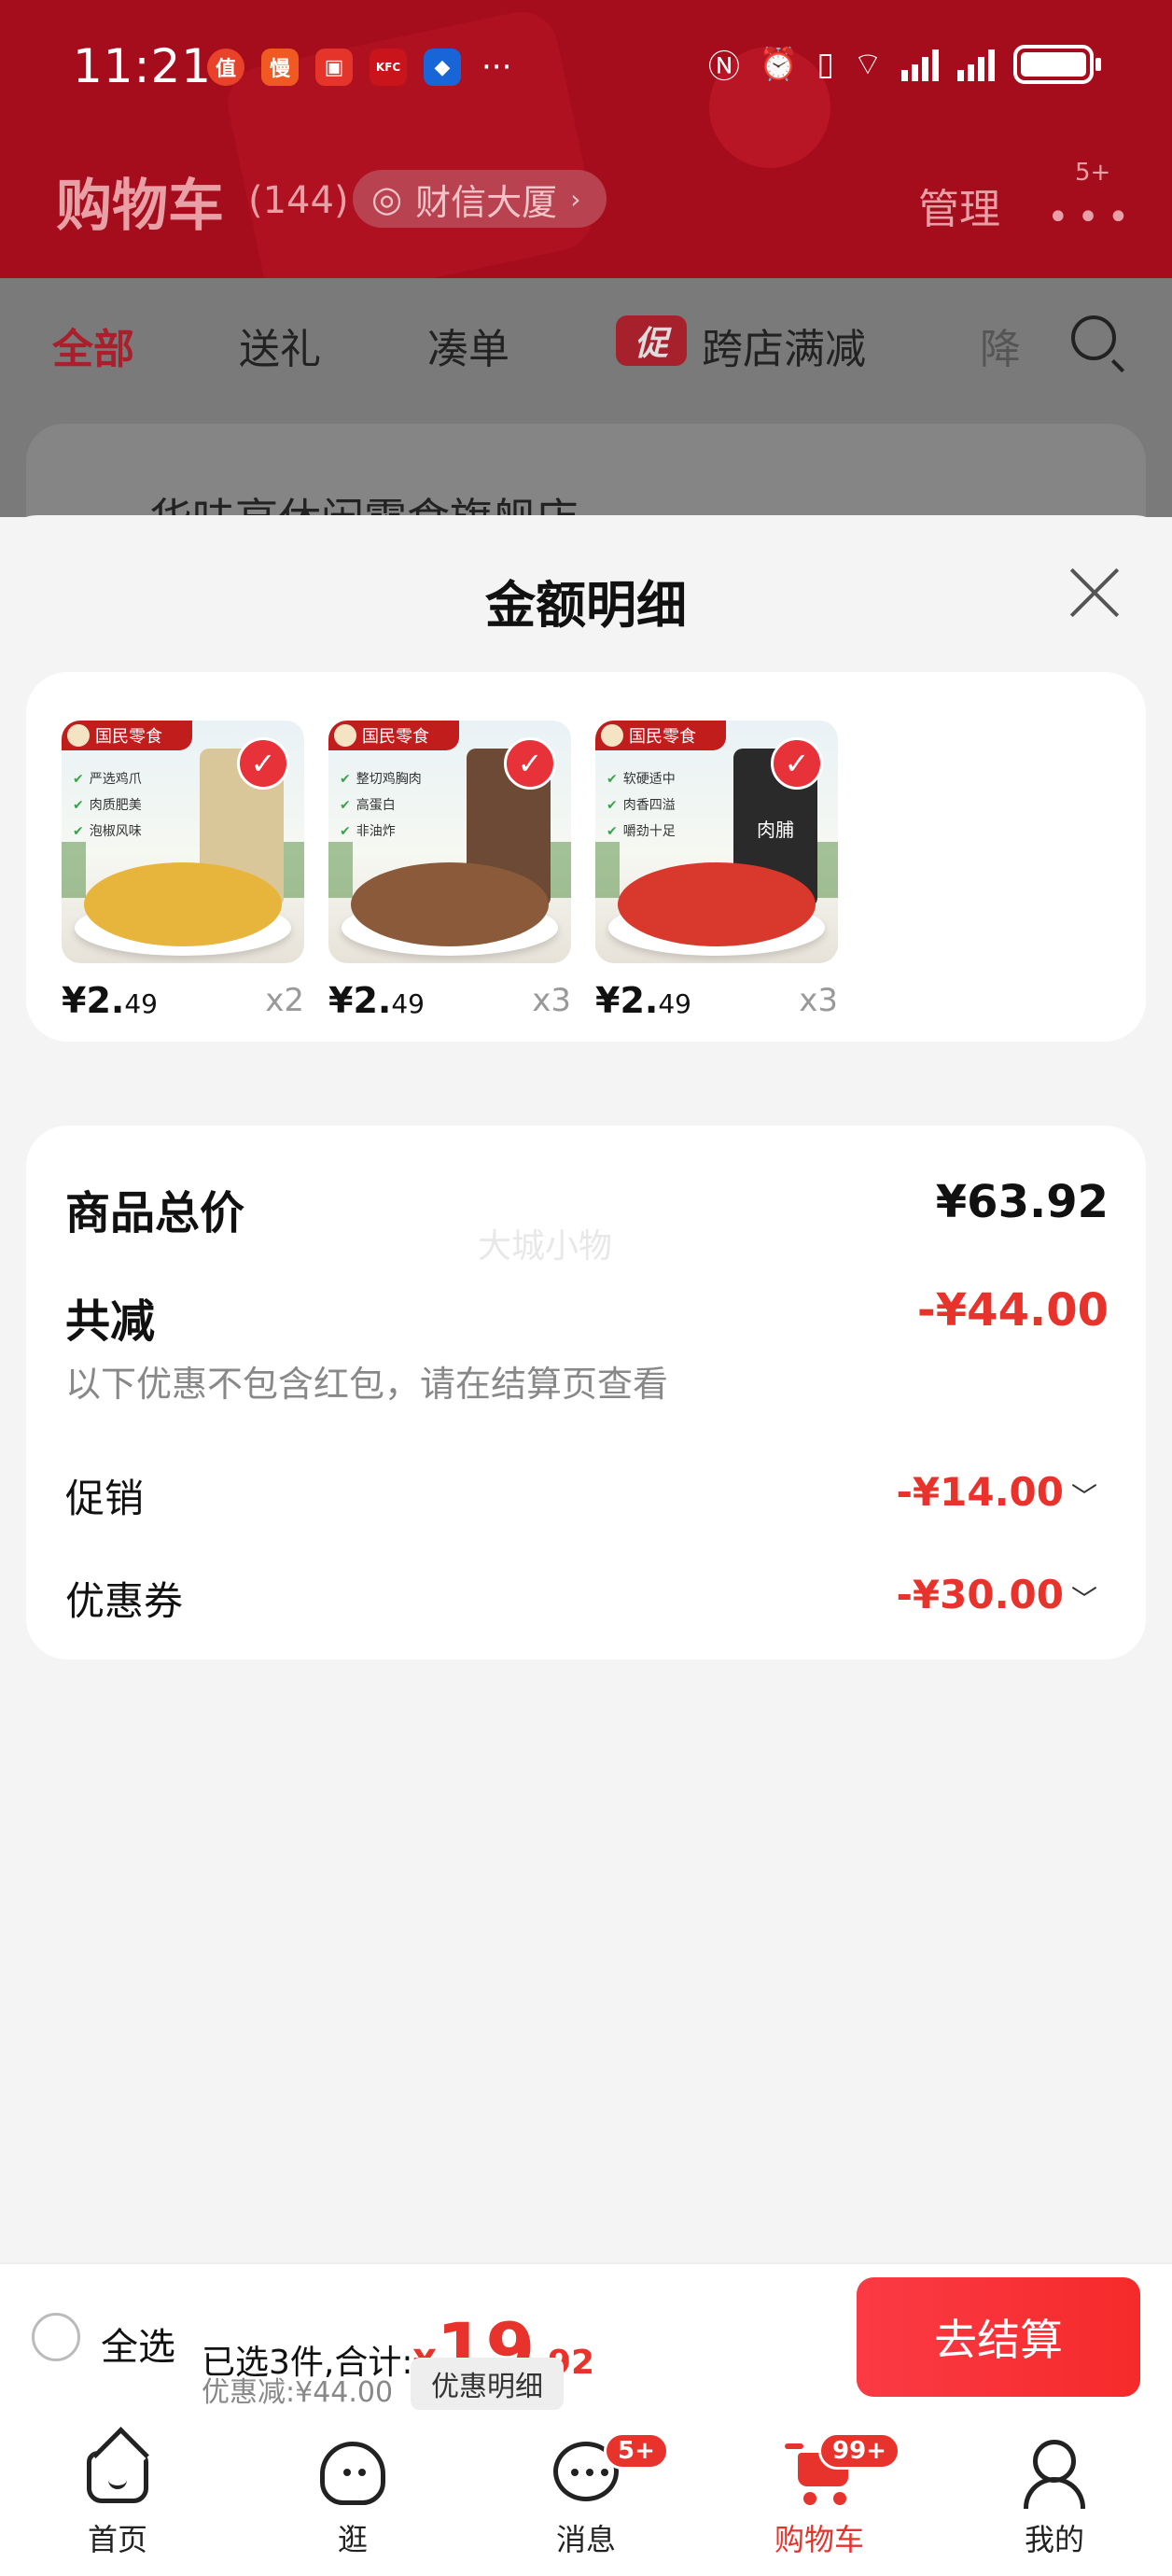 This screenshot has height=2576, width=1172. I want to click on close-icon, so click(1094, 593).